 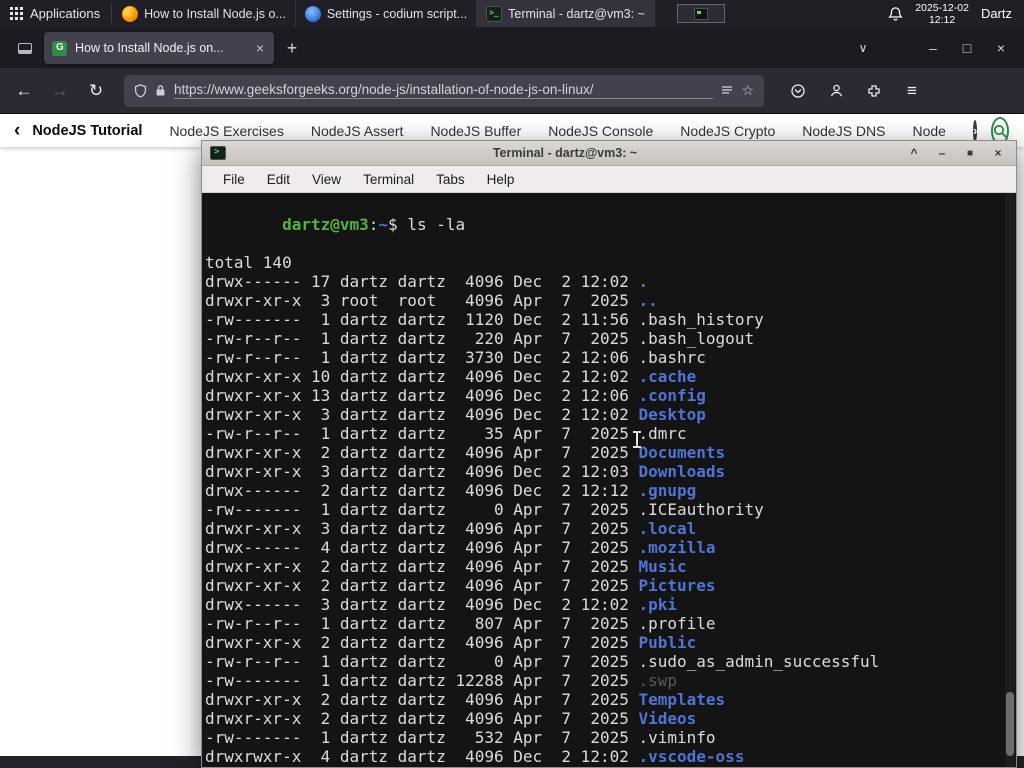 I want to click on taskbar-item-terminal: Terminal - dartz@vm3: ~, so click(x=566, y=13).